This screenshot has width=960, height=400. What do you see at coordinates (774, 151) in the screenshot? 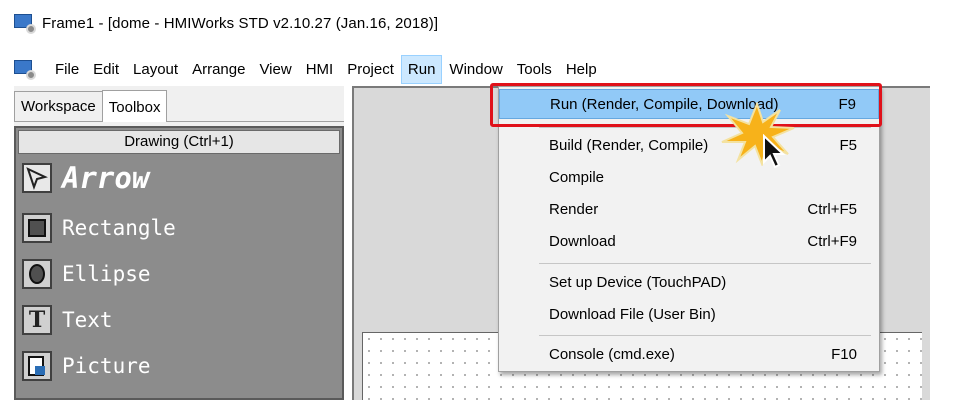
I see `mouse-cursor-icon` at bounding box center [774, 151].